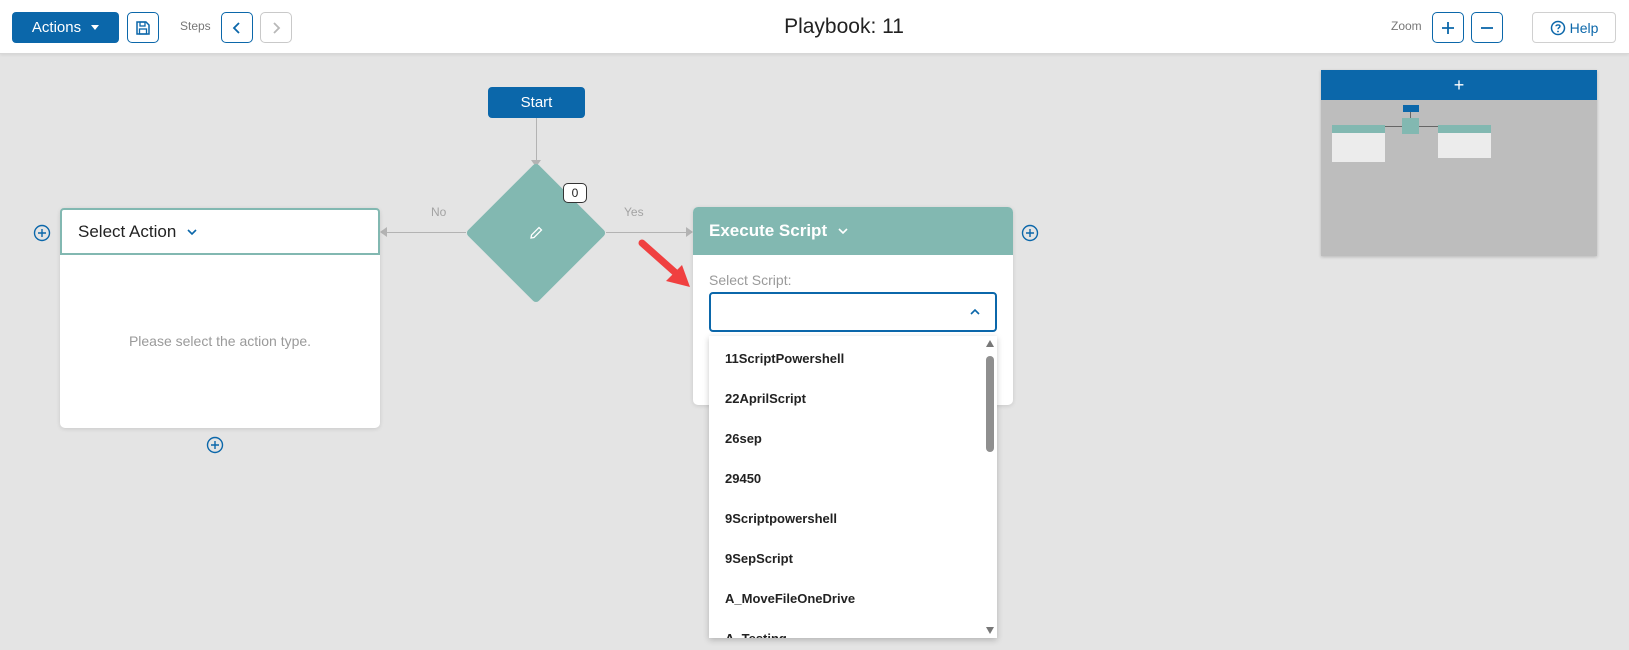  What do you see at coordinates (844, 628) in the screenshot?
I see `script-option: A_Testing` at bounding box center [844, 628].